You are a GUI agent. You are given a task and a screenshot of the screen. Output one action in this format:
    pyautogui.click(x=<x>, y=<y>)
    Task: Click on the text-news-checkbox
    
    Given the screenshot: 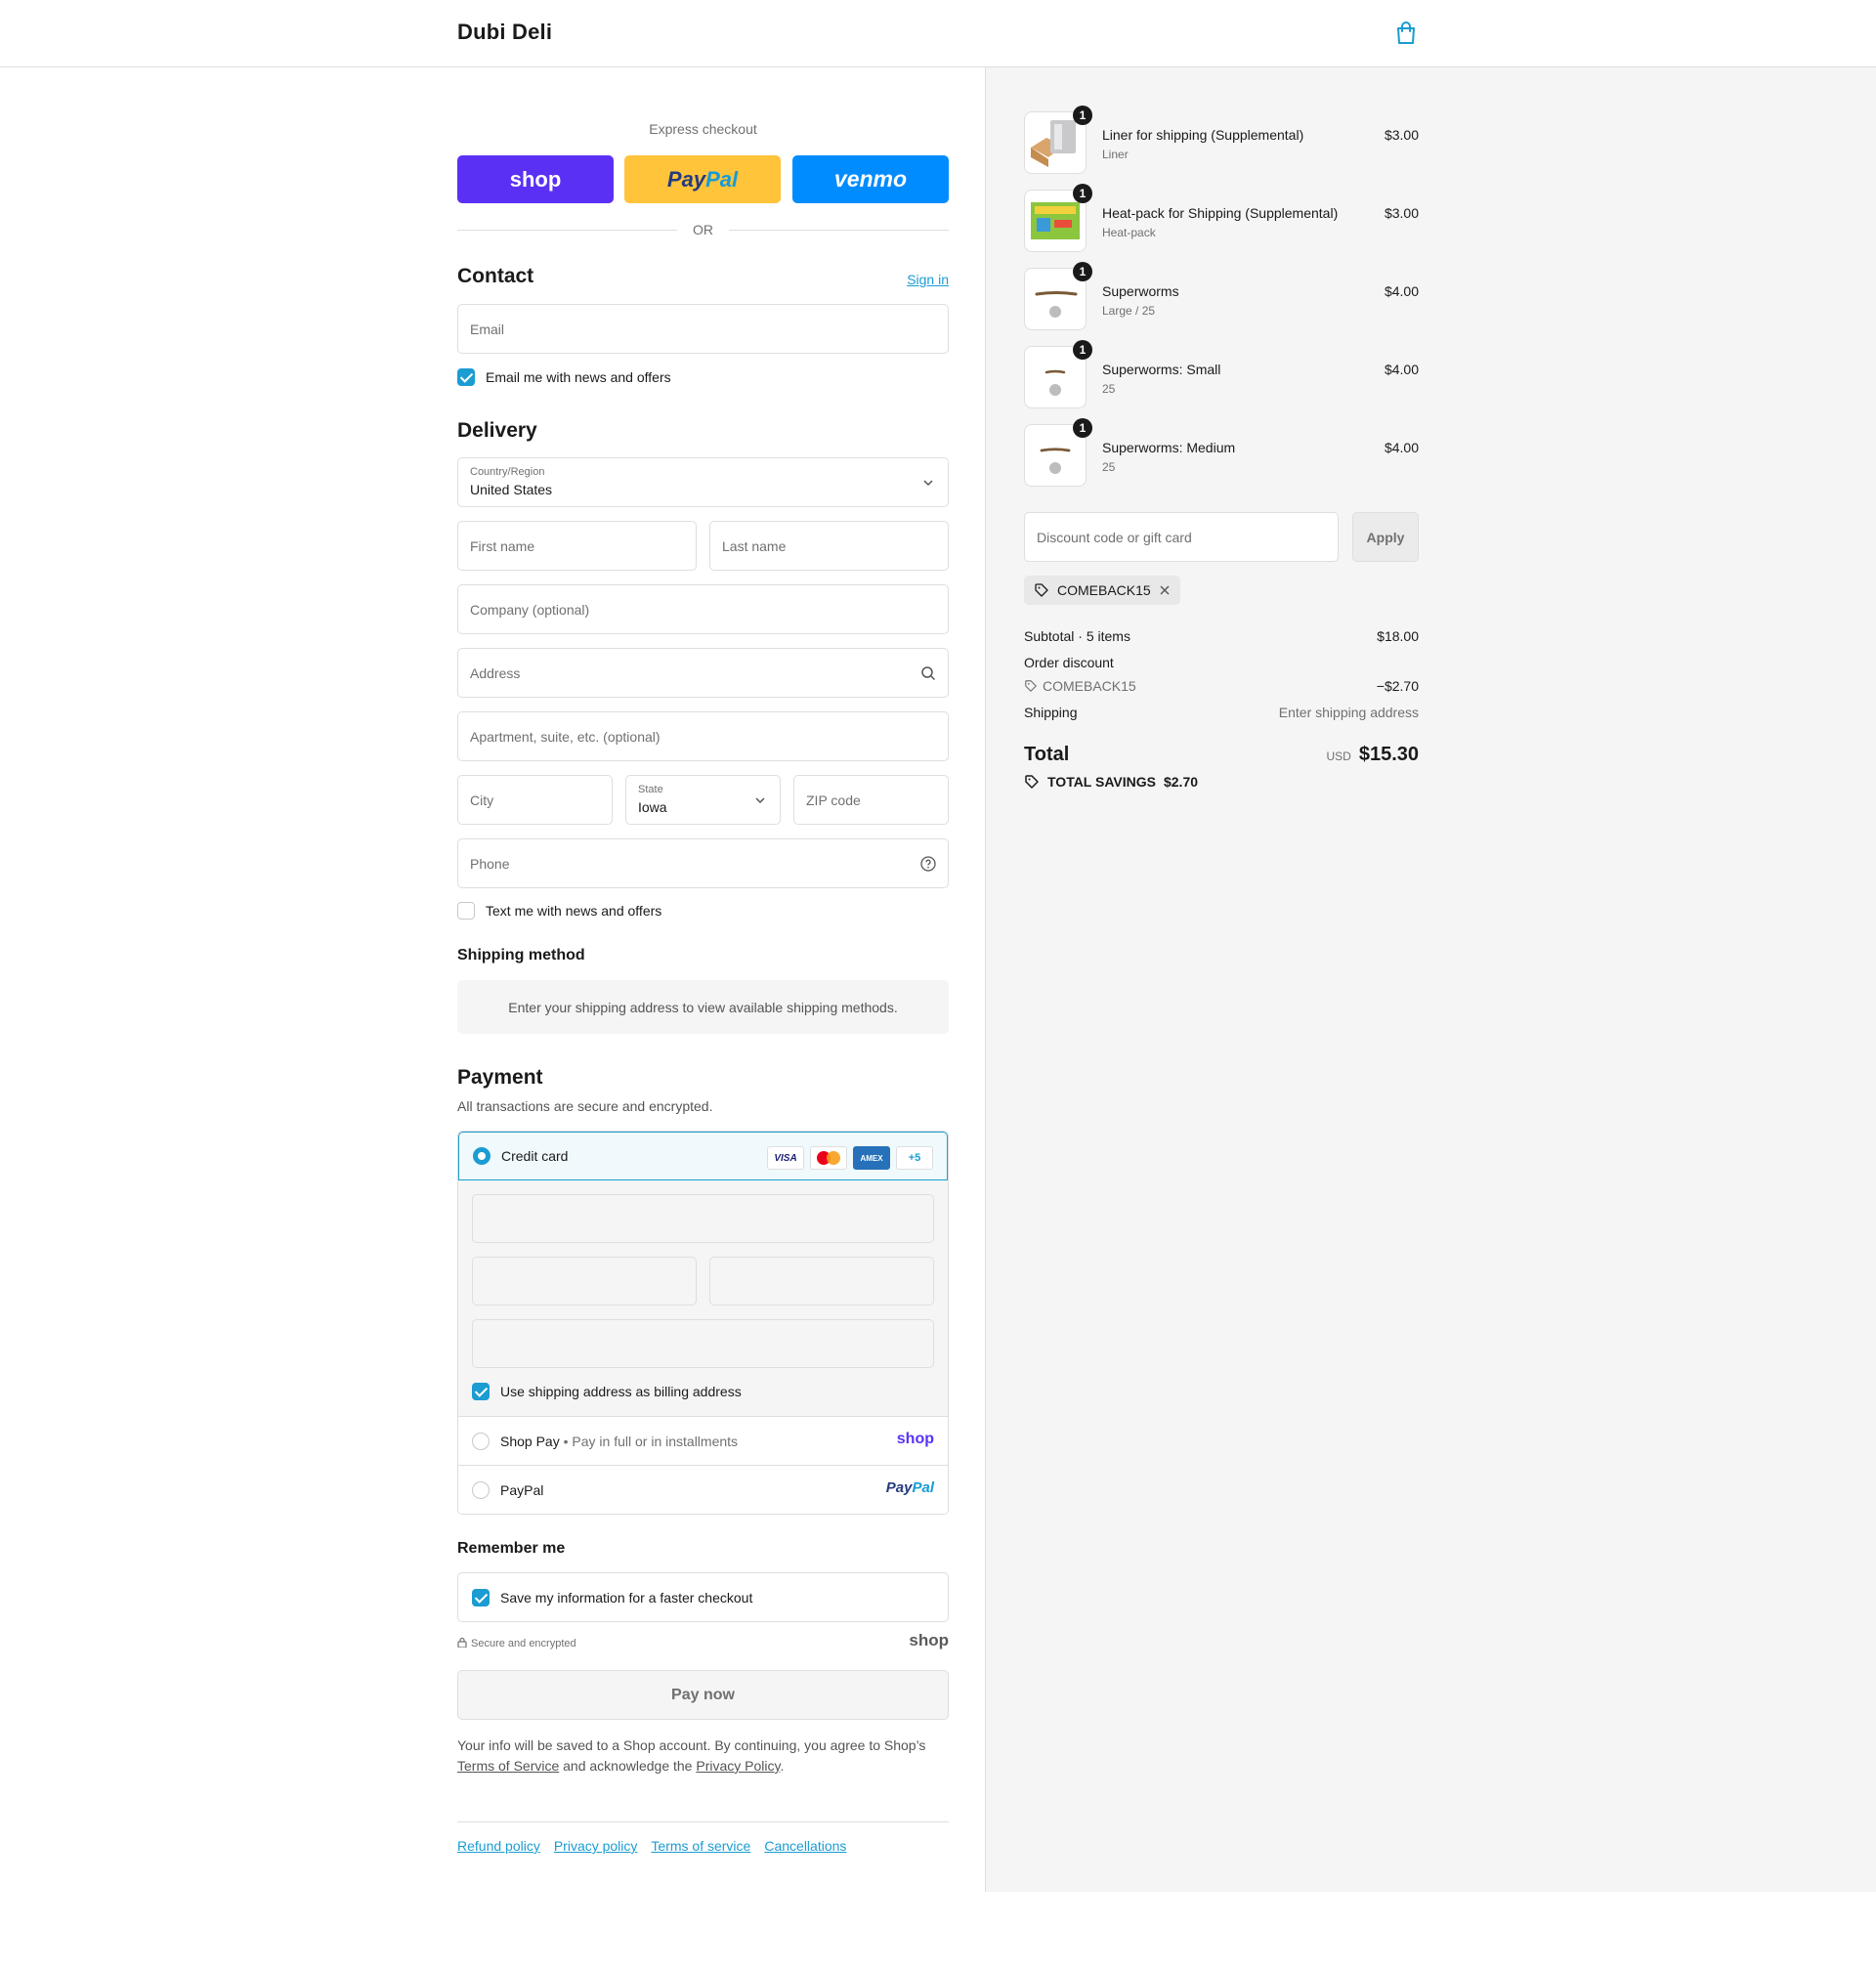 What is the action you would take?
    pyautogui.click(x=466, y=911)
    